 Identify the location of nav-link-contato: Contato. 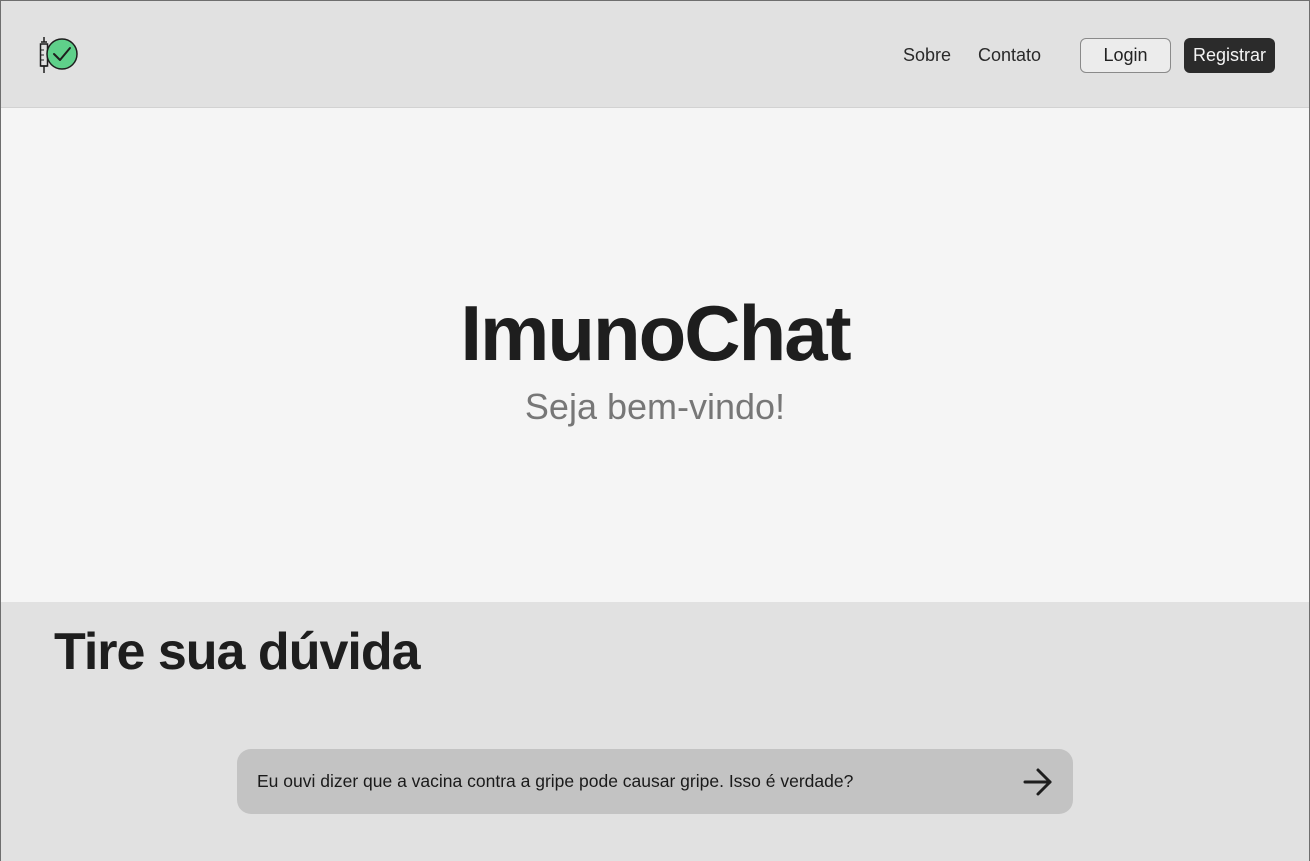
(1009, 55).